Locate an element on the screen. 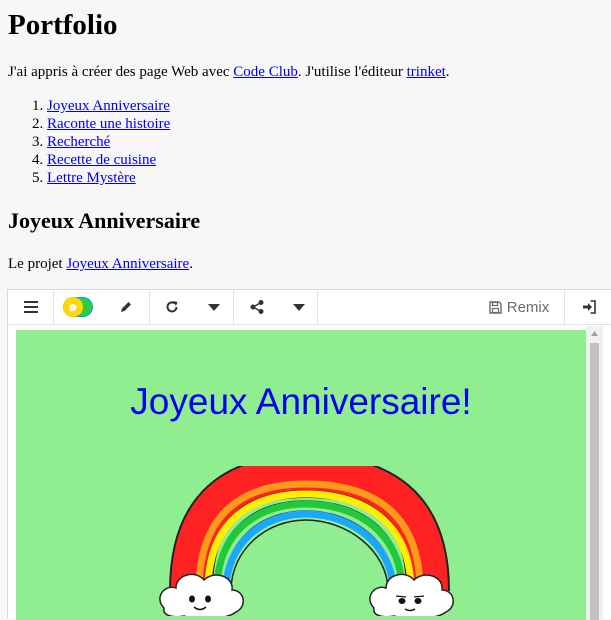 The image size is (611, 620). output-title: Joyeux Anniversaire! is located at coordinates (301, 401).